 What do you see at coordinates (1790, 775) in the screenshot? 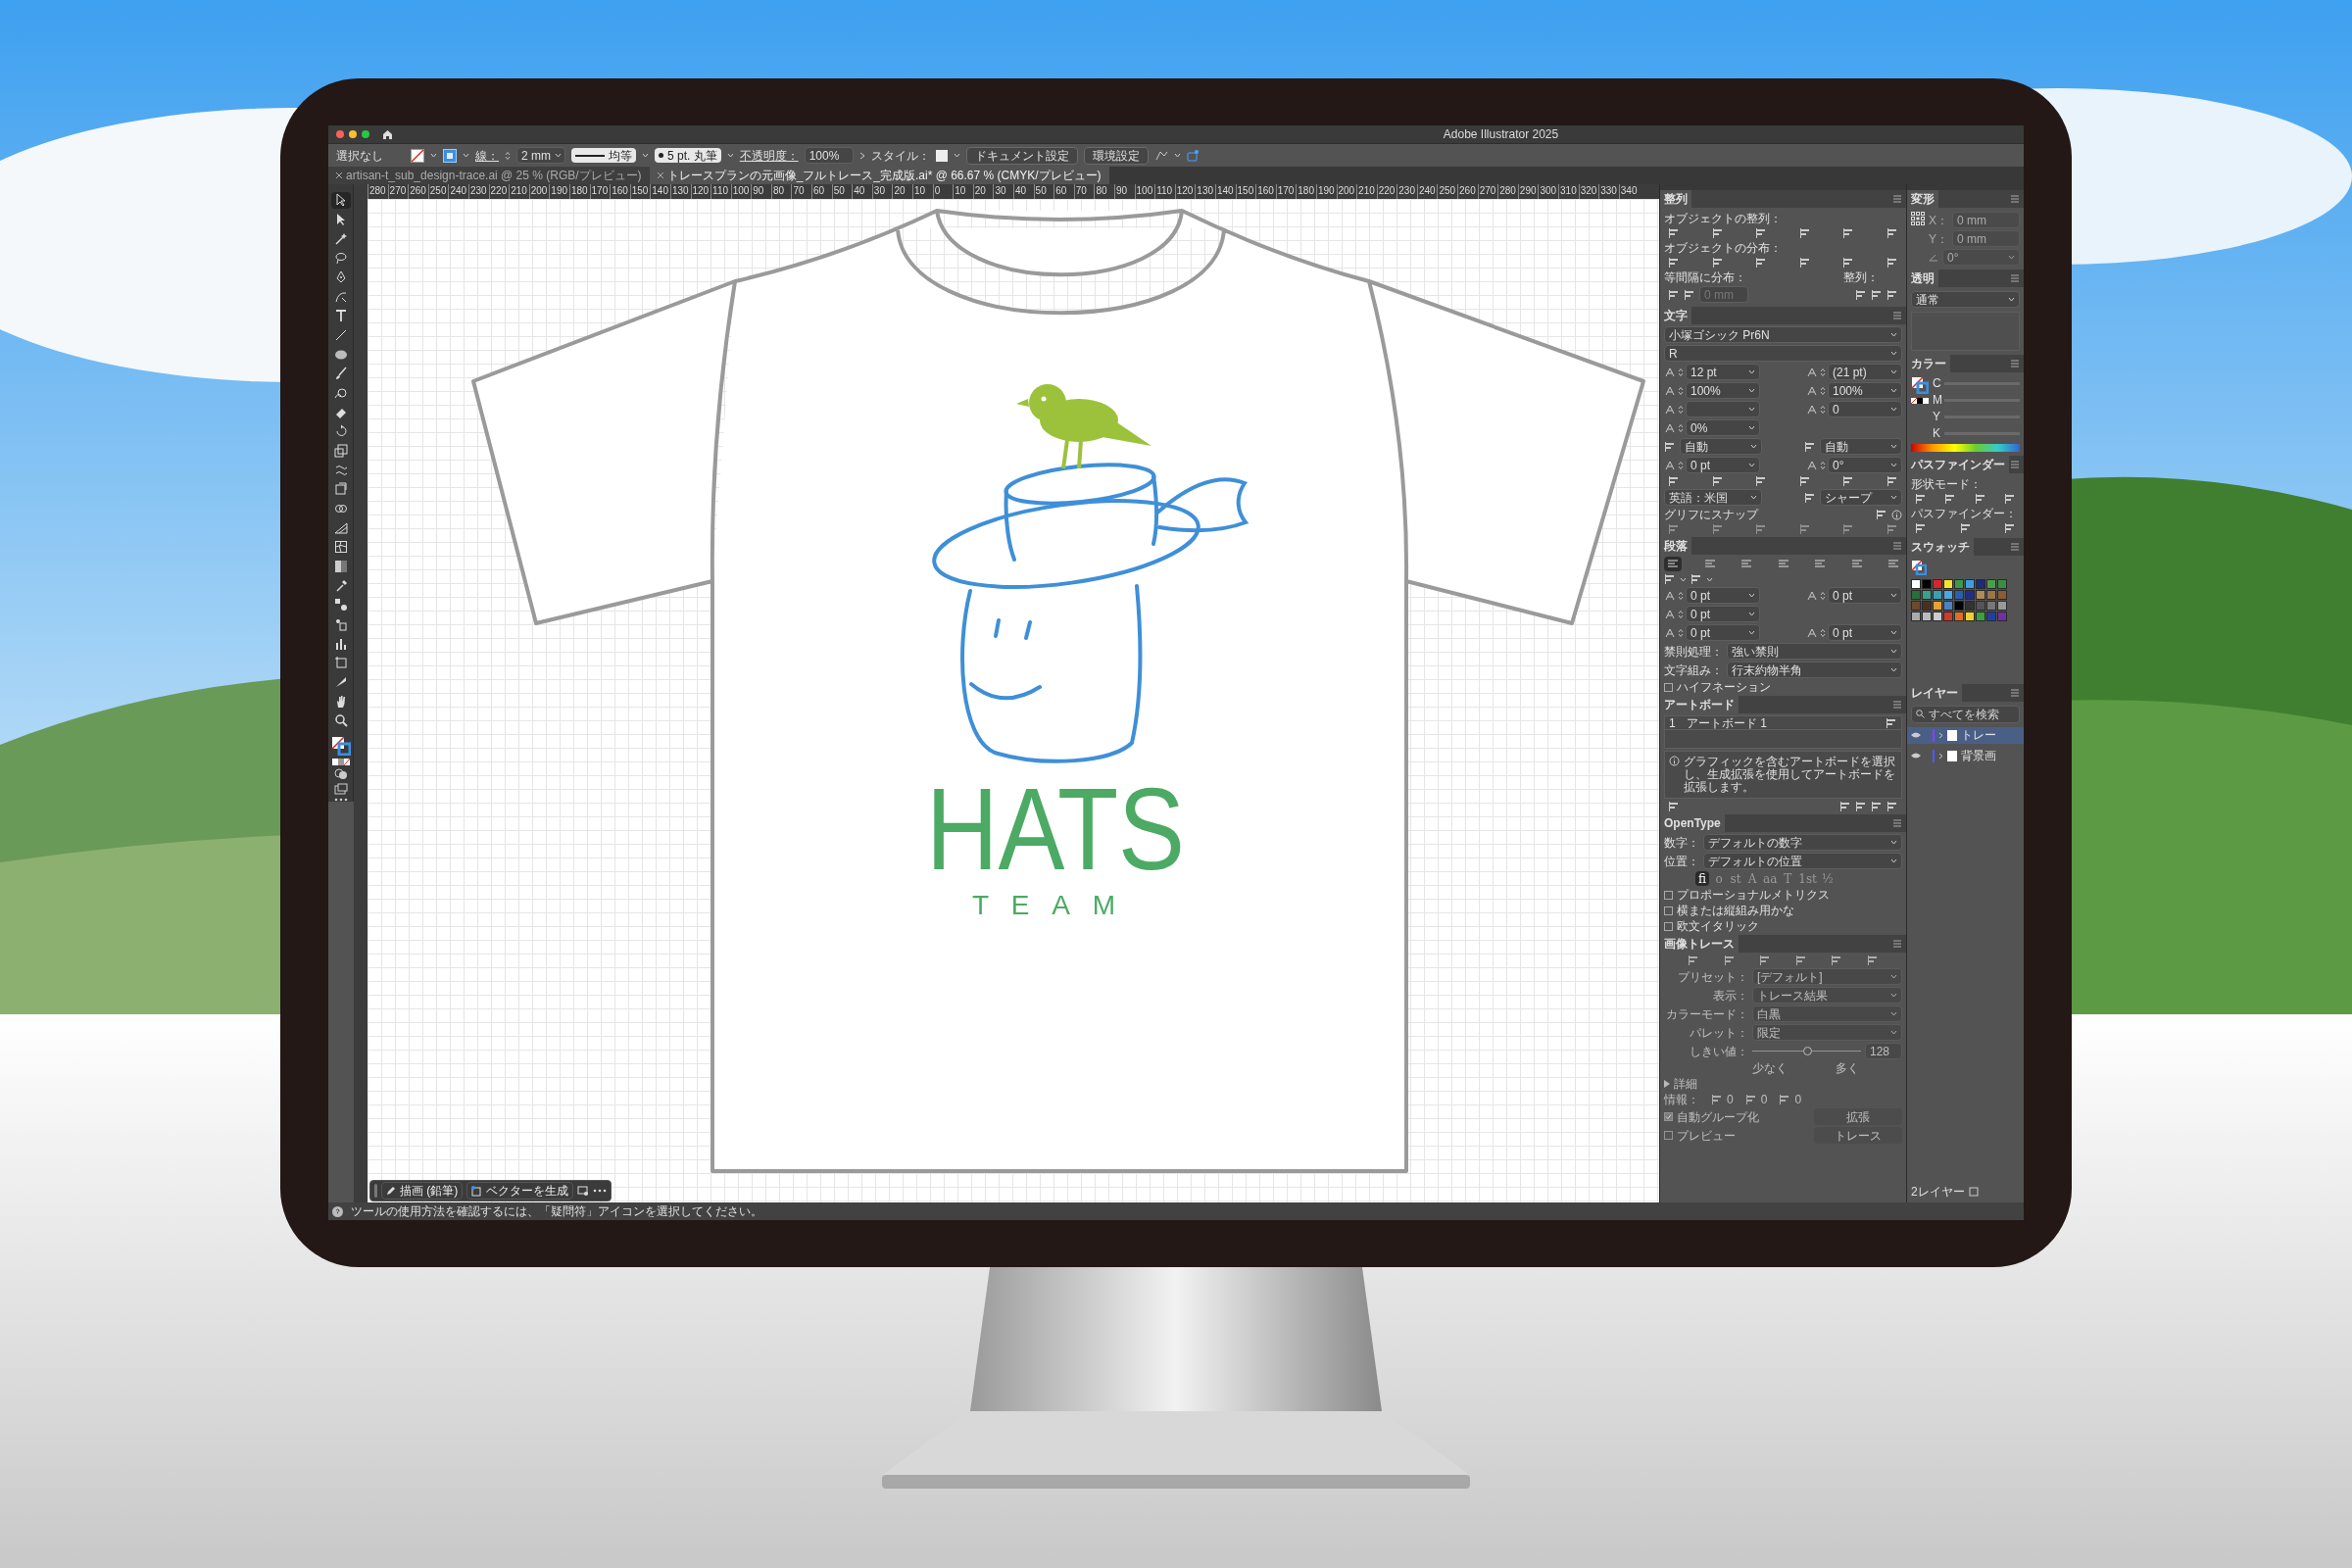
I see `info-message: グラフィックを含むアートボードを選択し、生成拡張を使用してアートボードを拡張します。` at bounding box center [1790, 775].